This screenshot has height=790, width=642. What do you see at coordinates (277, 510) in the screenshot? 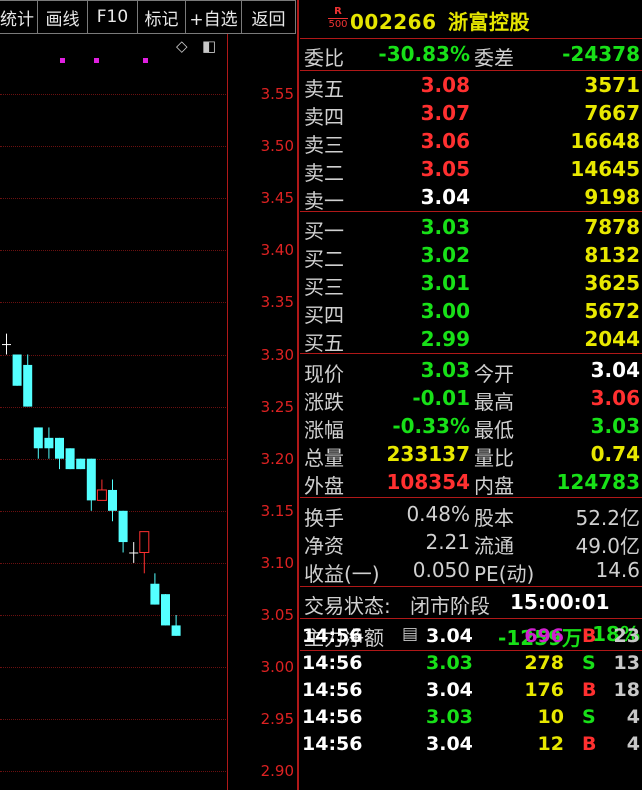
I see `y-tick-label: 3.15` at bounding box center [277, 510].